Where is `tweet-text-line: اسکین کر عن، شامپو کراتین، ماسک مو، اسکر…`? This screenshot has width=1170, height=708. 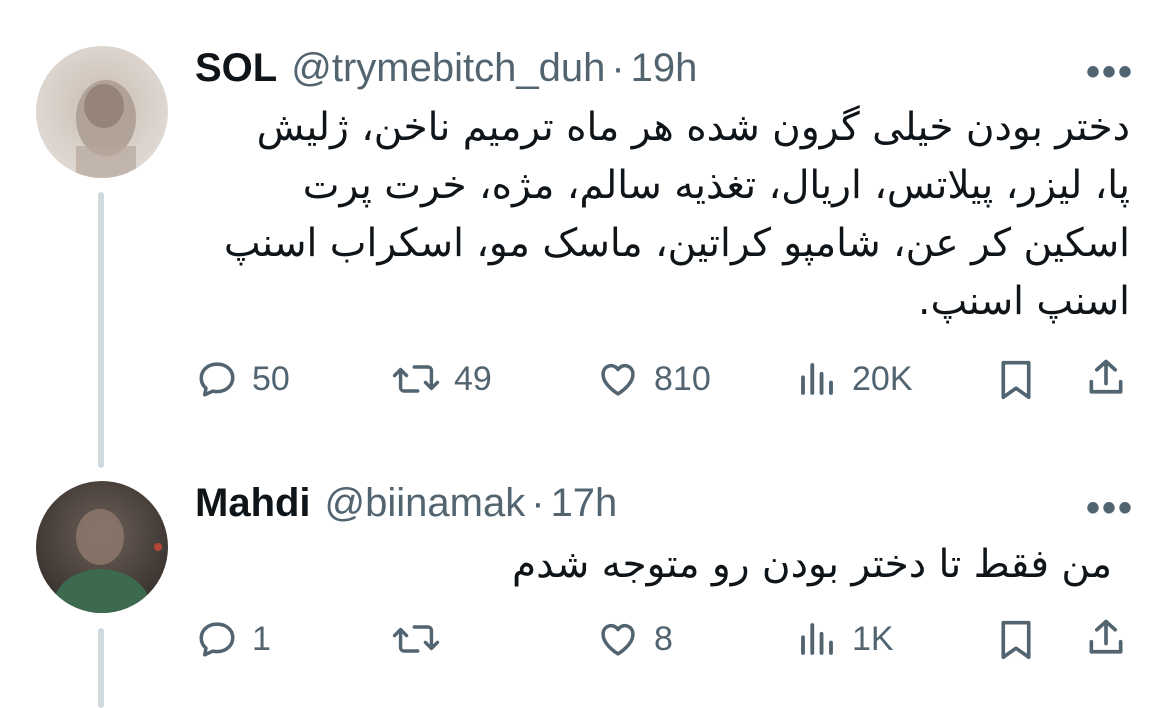
tweet-text-line: اسکین کر عن، شامپو کراتین، ماسک مو، اسکر… is located at coordinates (676, 243).